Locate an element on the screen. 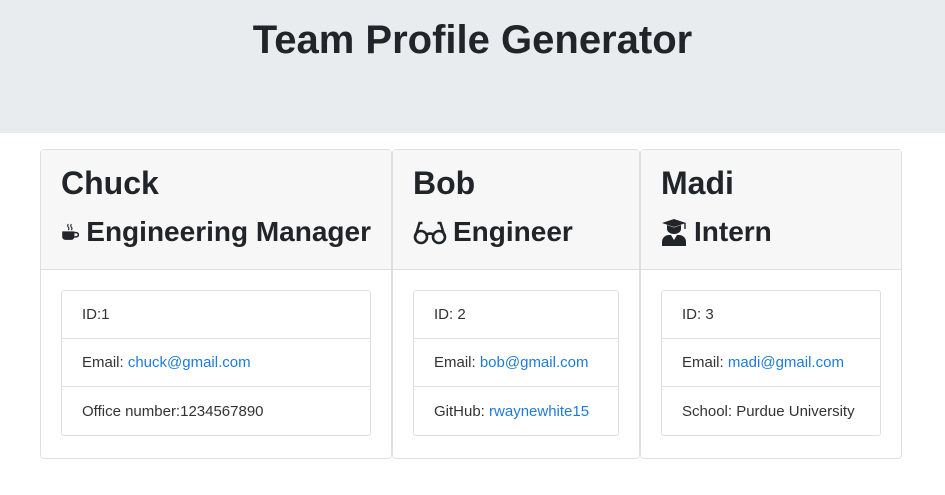  employee-role: Intern is located at coordinates (771, 232).